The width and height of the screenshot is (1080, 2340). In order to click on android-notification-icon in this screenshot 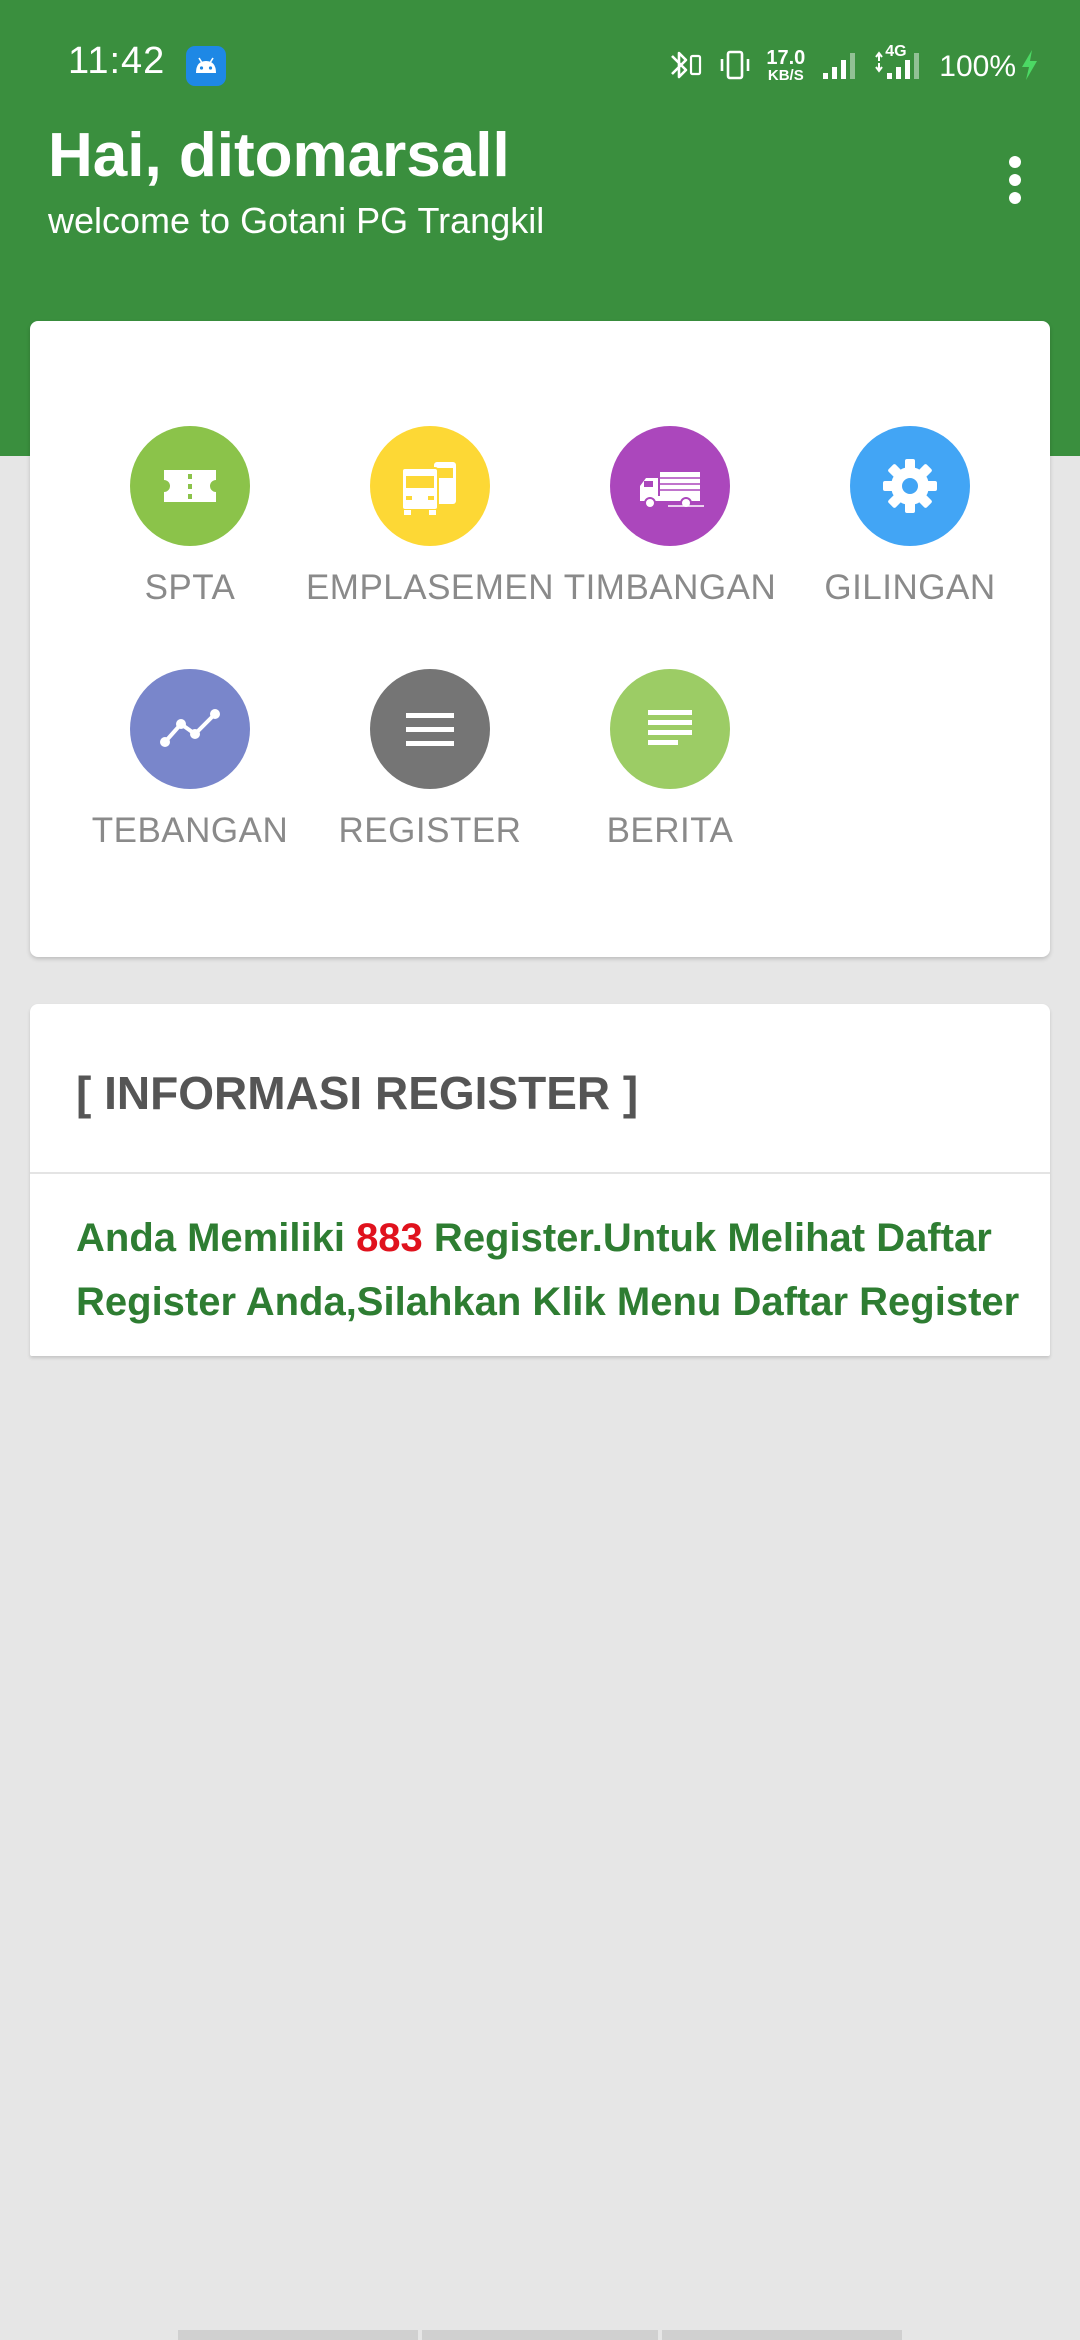, I will do `click(206, 66)`.